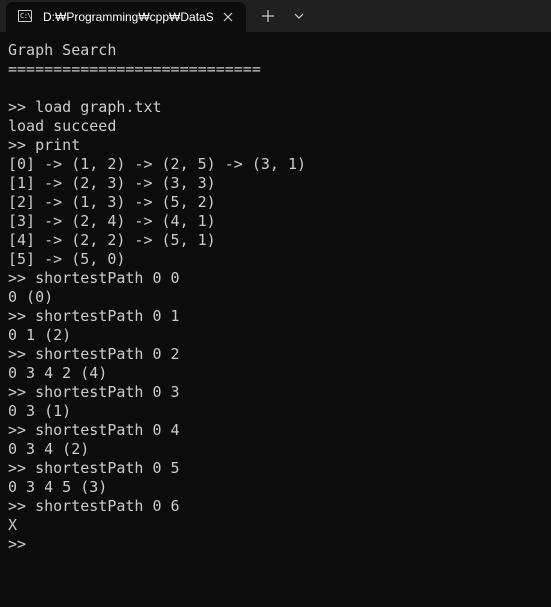  What do you see at coordinates (17, 544) in the screenshot?
I see `terminal-prompt: >>` at bounding box center [17, 544].